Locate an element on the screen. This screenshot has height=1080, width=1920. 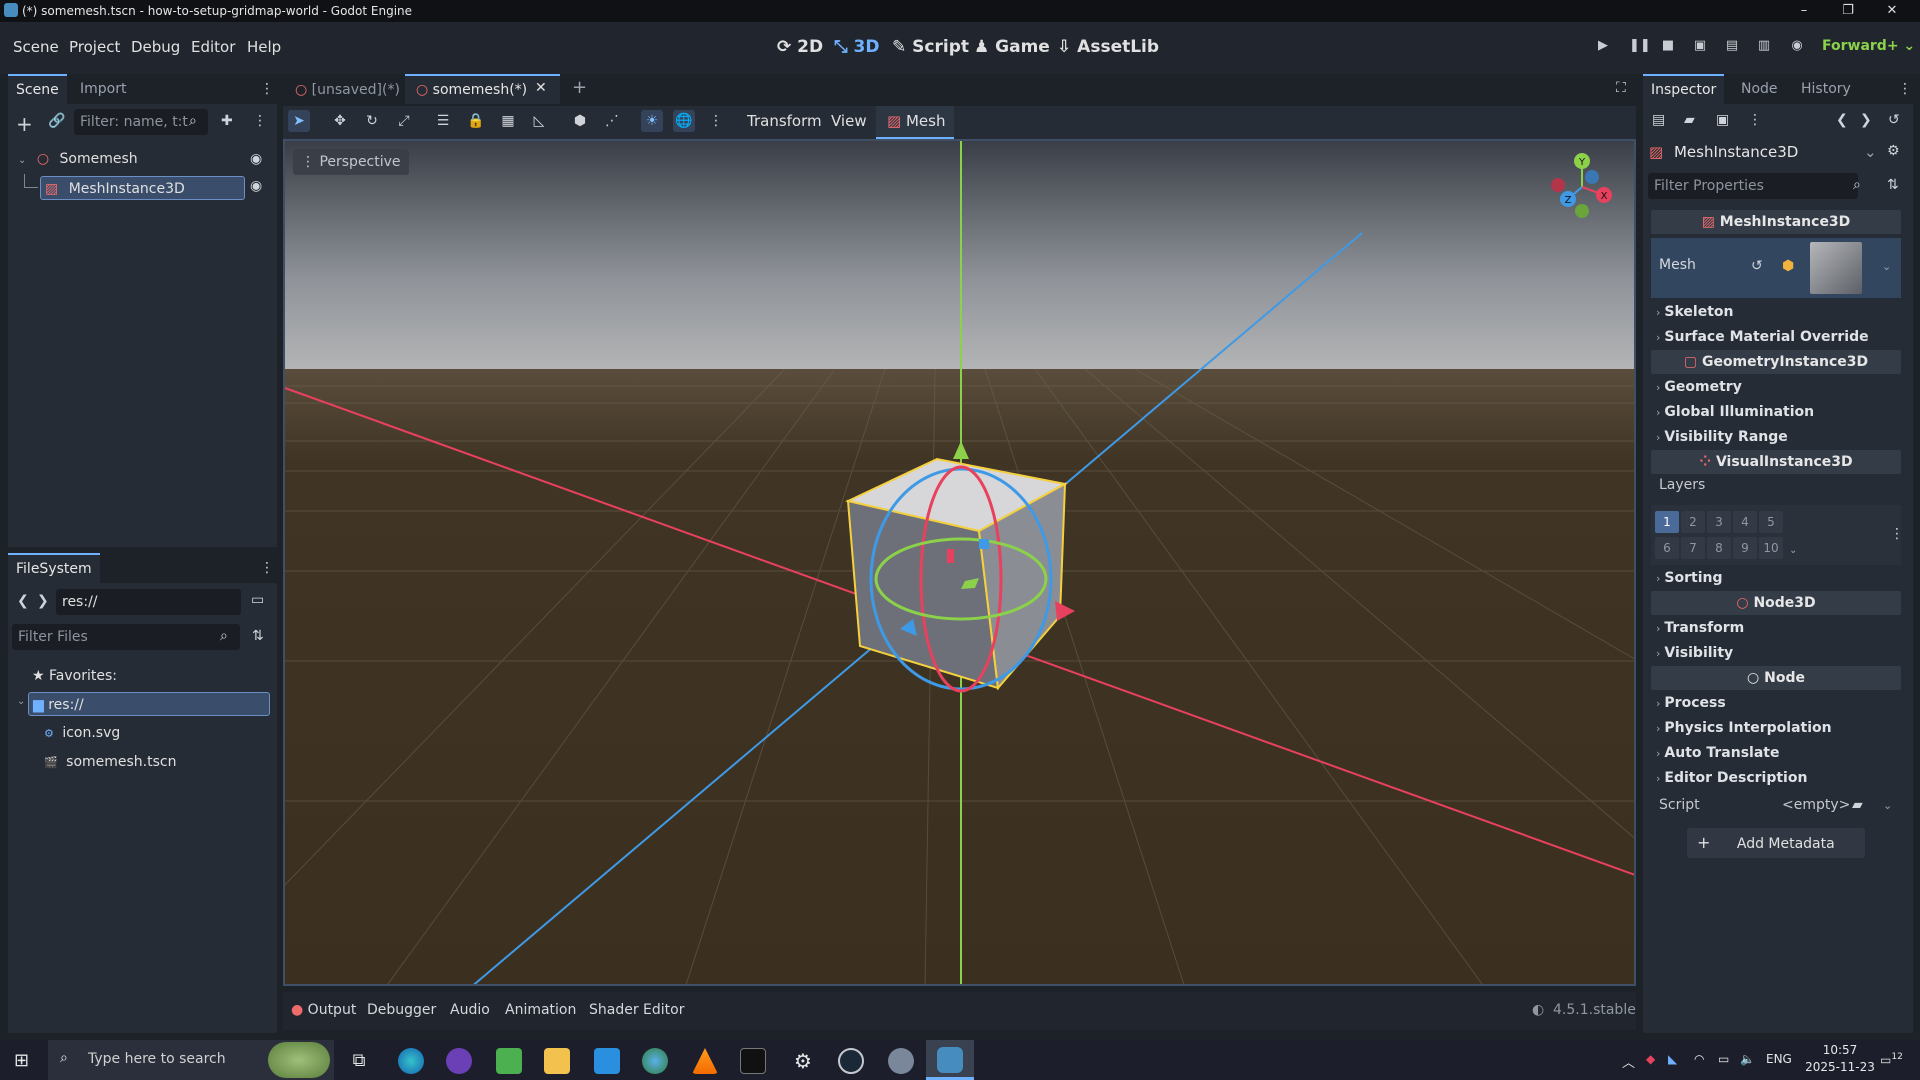
tab-import: Import is located at coordinates (103, 89).